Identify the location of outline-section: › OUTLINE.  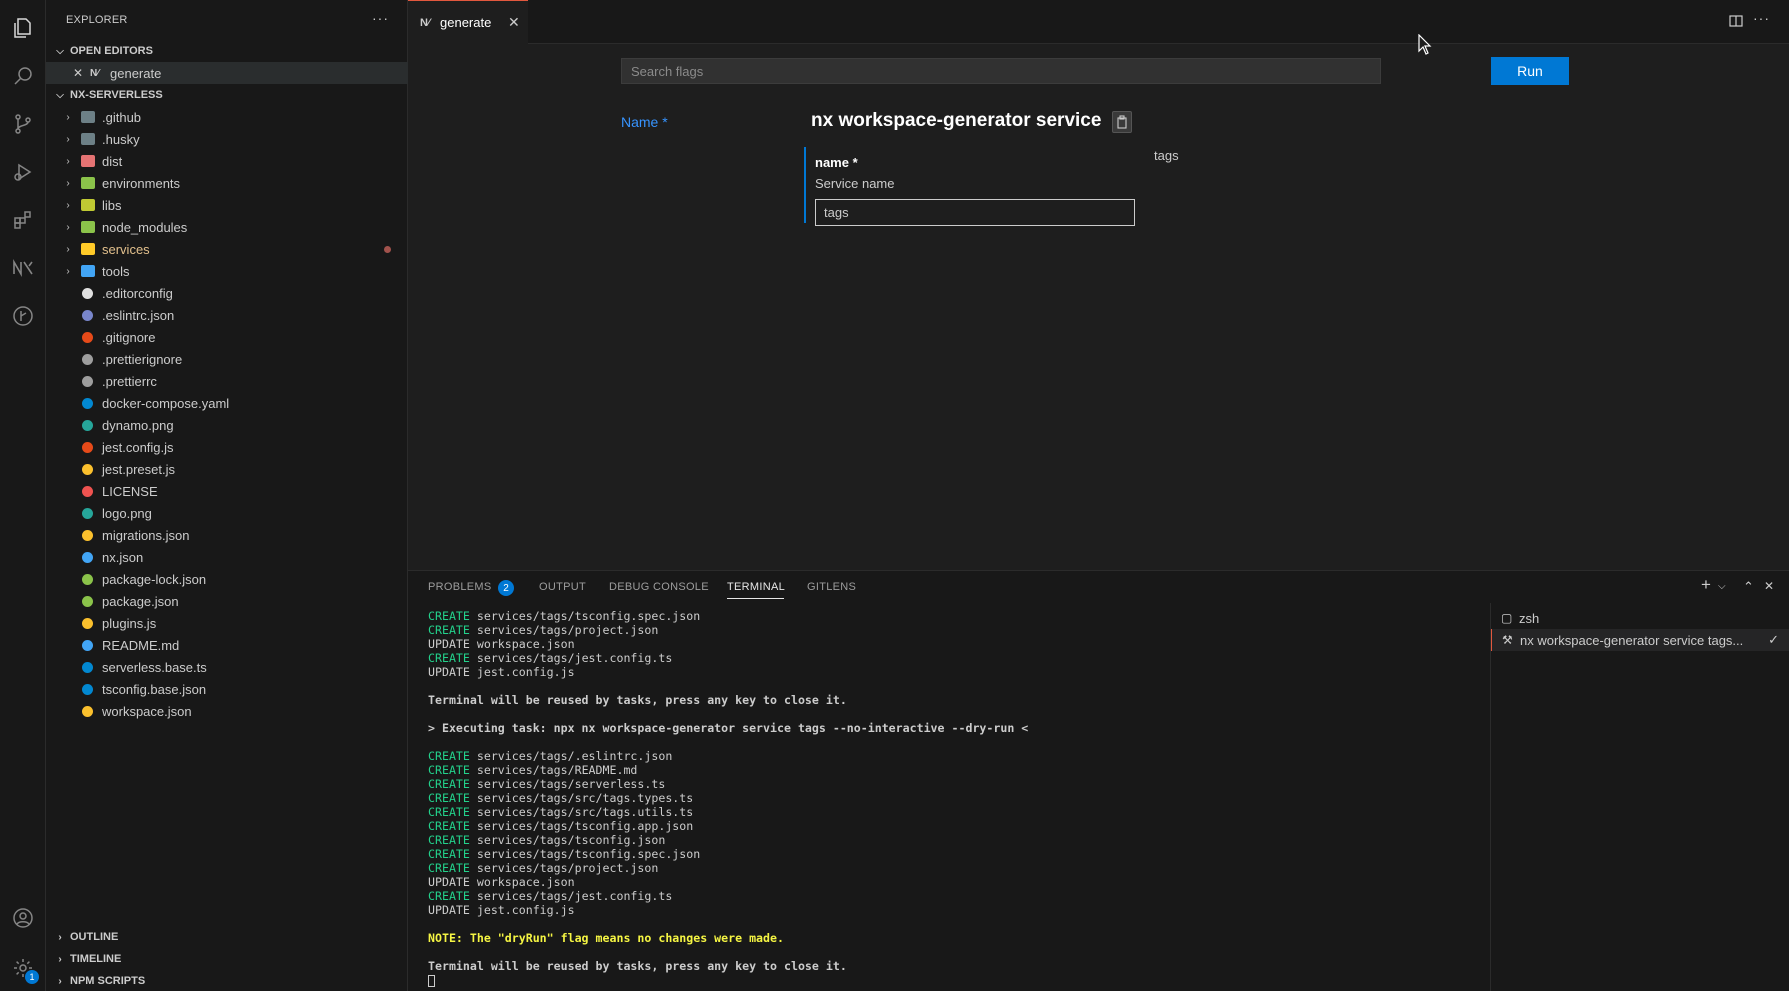
(227, 937).